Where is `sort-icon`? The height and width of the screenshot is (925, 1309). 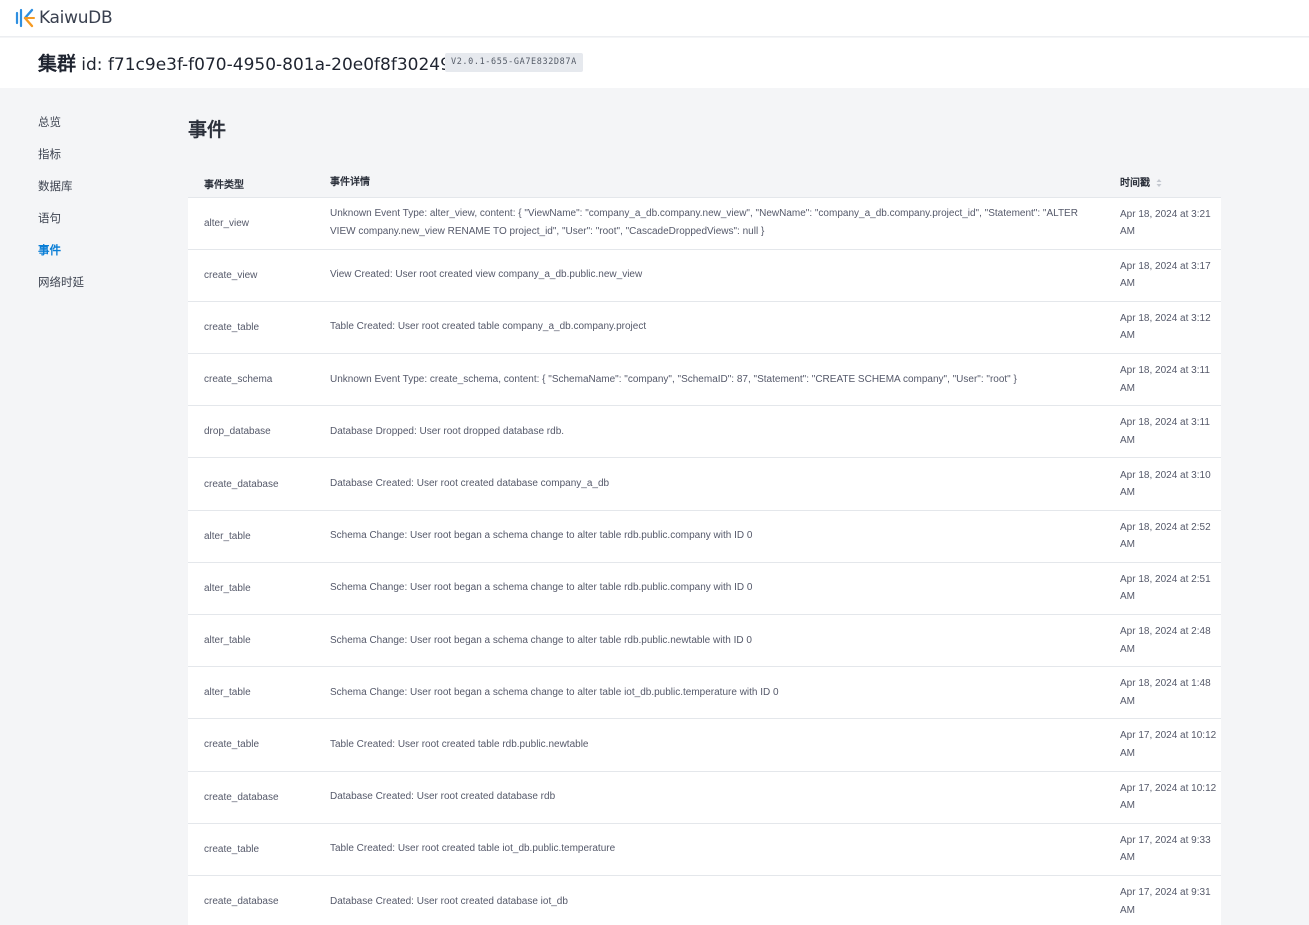
sort-icon is located at coordinates (1159, 183).